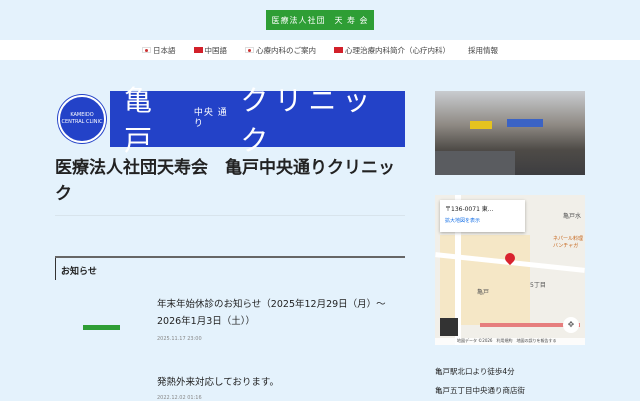  I want to click on view-larger-map-link: 拡大地図を表示, so click(482, 220).